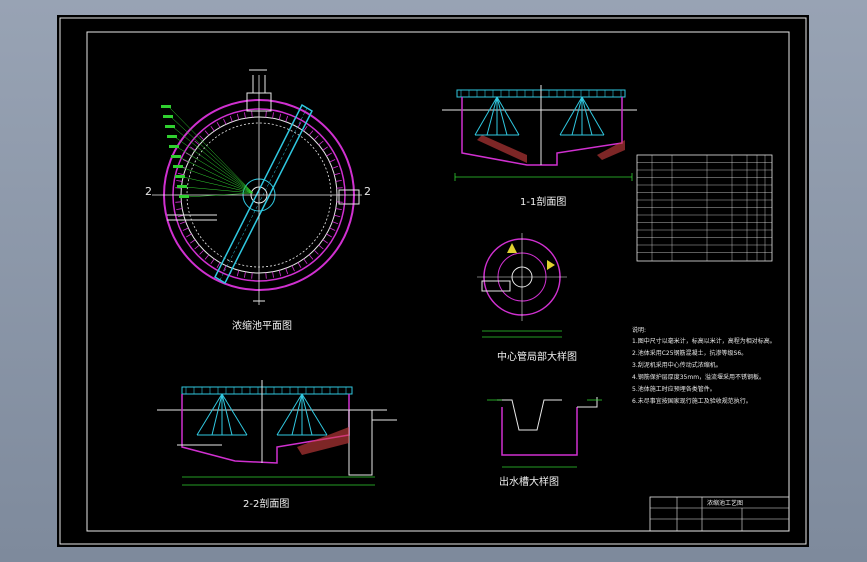  Describe the element at coordinates (262, 326) in the screenshot. I see `plan-view-title: 浓缩池平面图` at that location.